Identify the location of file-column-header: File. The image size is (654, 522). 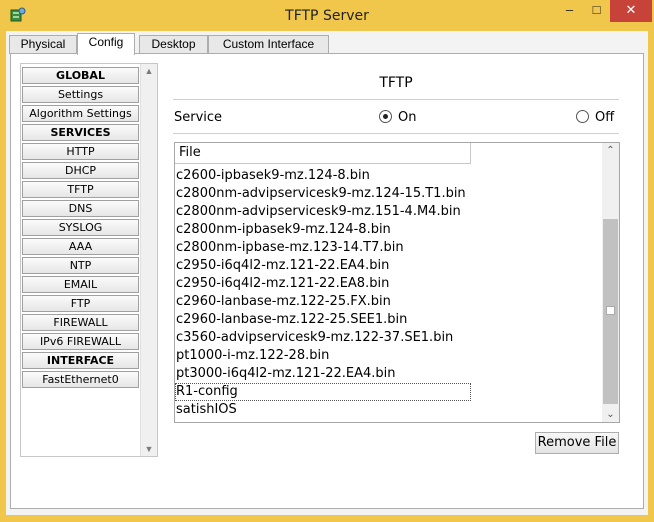
(323, 153).